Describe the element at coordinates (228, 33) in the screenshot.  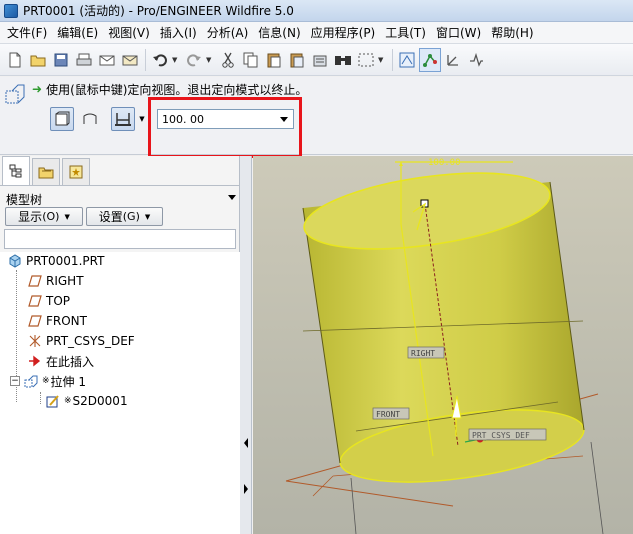
I see `menu-analysis: 分析(A)` at that location.